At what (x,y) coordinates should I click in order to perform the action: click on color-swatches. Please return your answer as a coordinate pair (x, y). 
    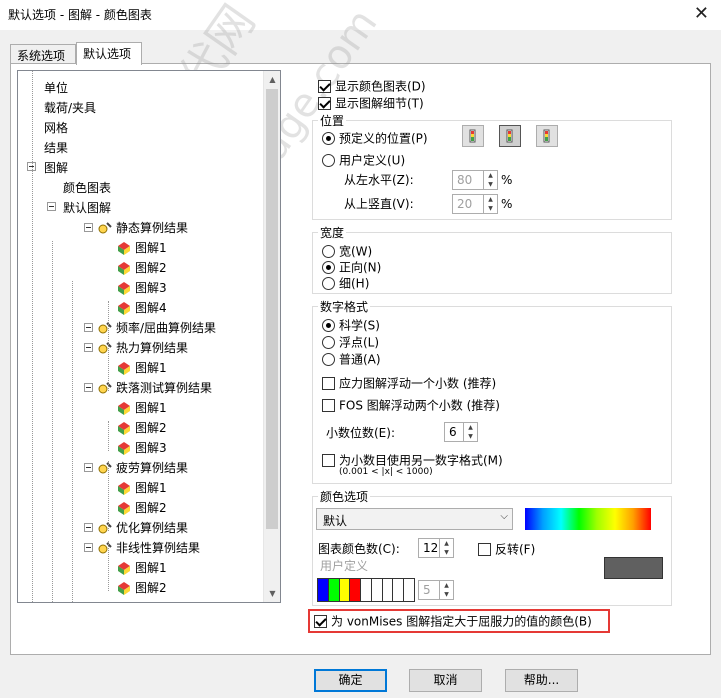
    Looking at the image, I should click on (366, 590).